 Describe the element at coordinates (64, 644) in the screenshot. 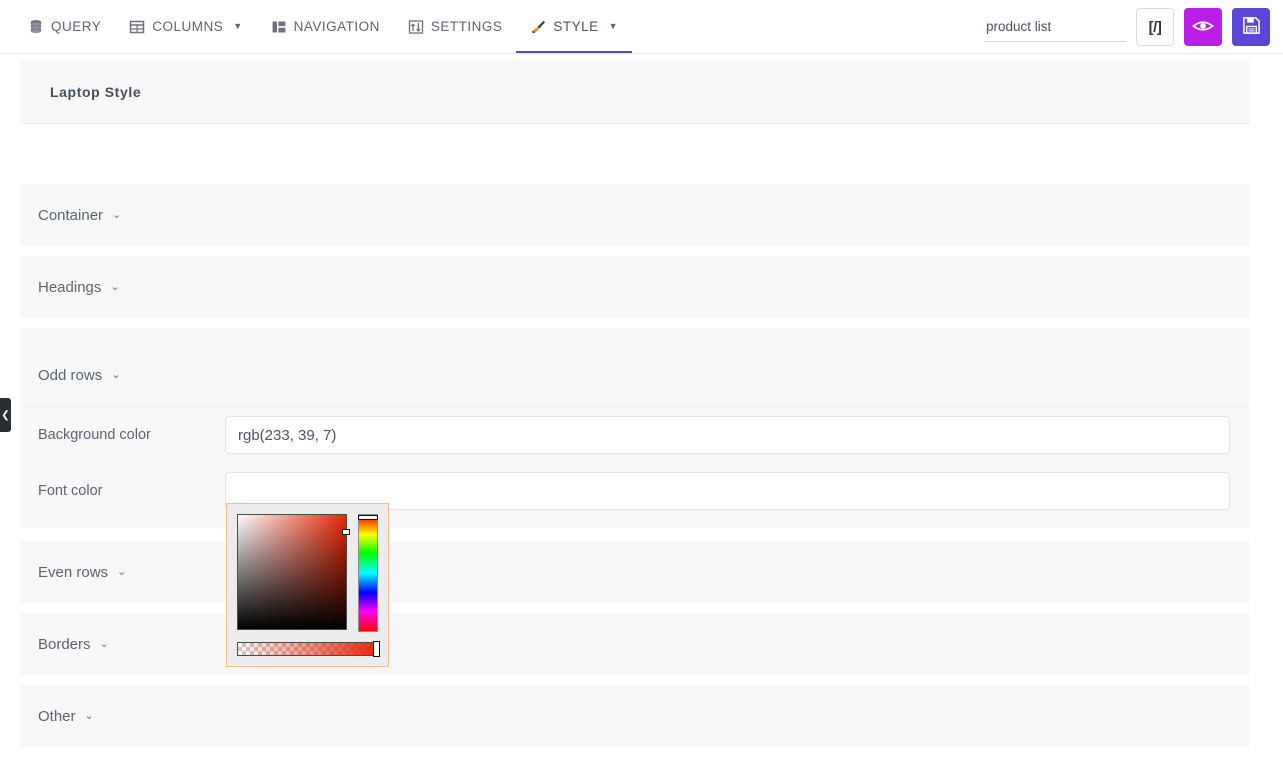

I see `section-borders-label: Borders` at that location.